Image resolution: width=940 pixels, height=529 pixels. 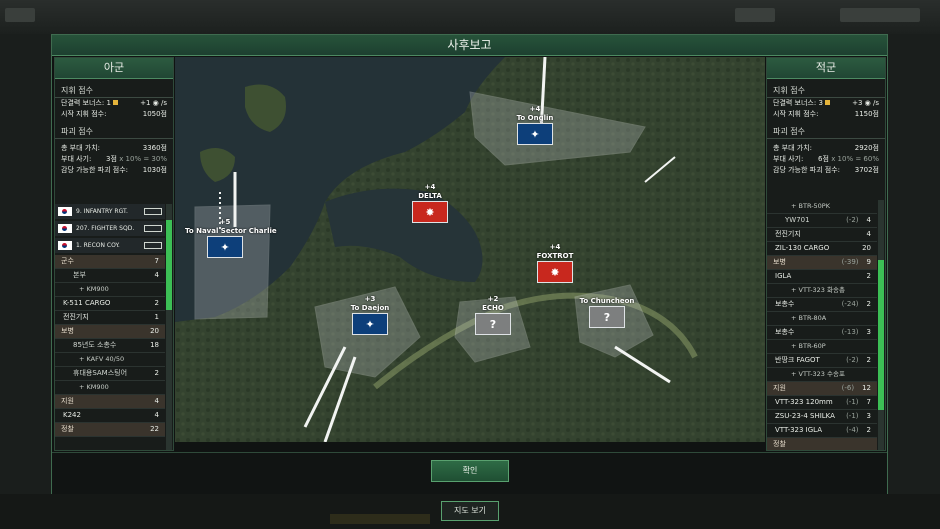 What do you see at coordinates (822, 431) in the screenshot?
I see `enemy-loss-item: VTT-323 IGLA (-4) 2` at bounding box center [822, 431].